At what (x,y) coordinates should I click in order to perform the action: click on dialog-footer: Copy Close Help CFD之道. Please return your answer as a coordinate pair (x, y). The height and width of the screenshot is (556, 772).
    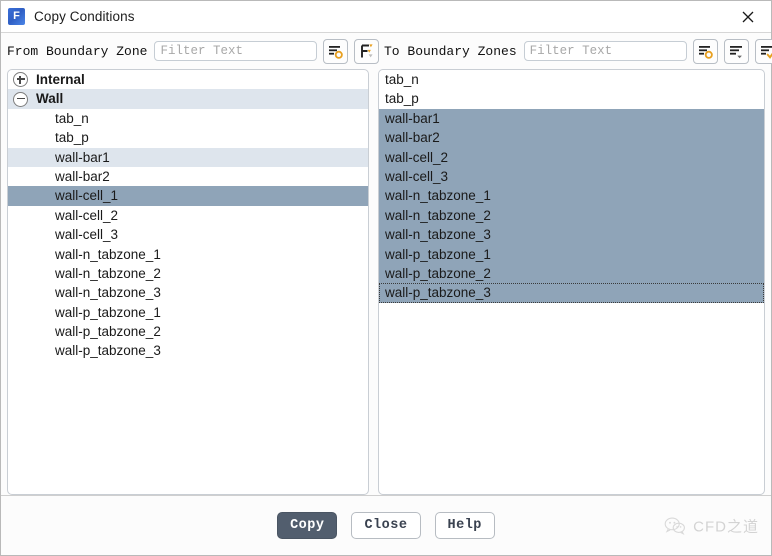
    Looking at the image, I should click on (386, 525).